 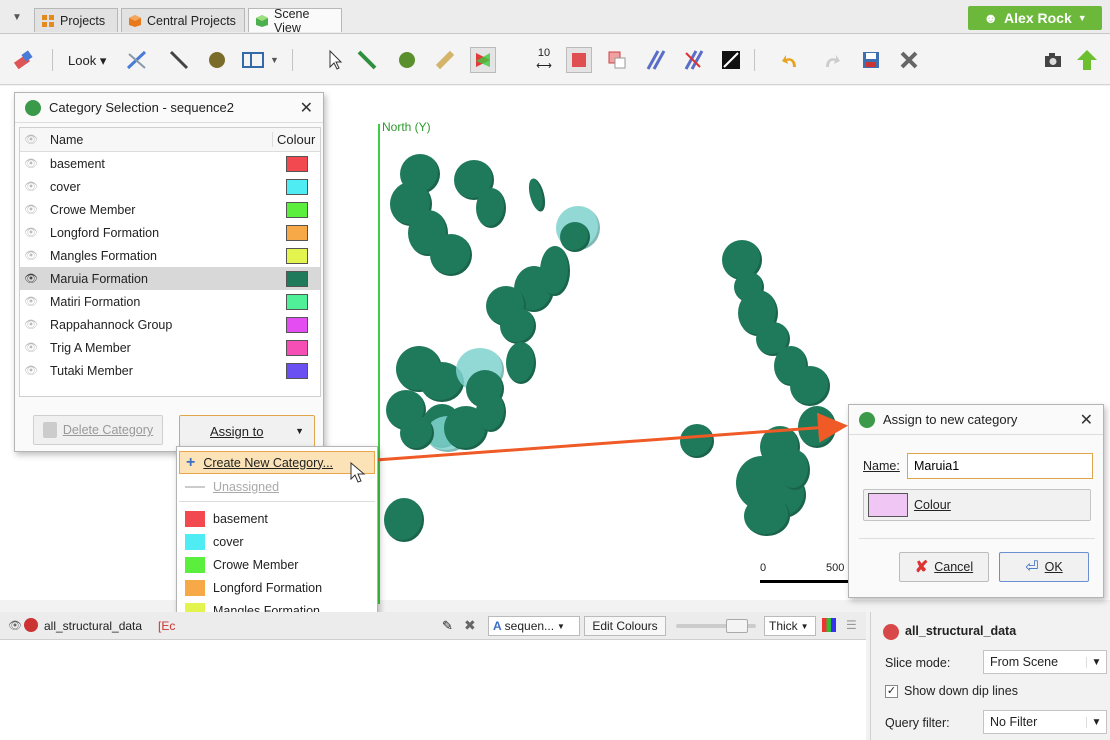 What do you see at coordinates (951, 691) in the screenshot?
I see `show-dip-lines-checkbox: ✓ Show down dip lines` at bounding box center [951, 691].